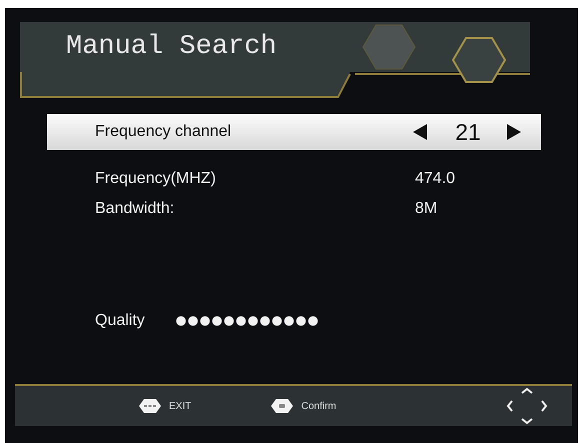  What do you see at coordinates (294, 209) in the screenshot?
I see `menu-row: Bandwidth: 8M` at bounding box center [294, 209].